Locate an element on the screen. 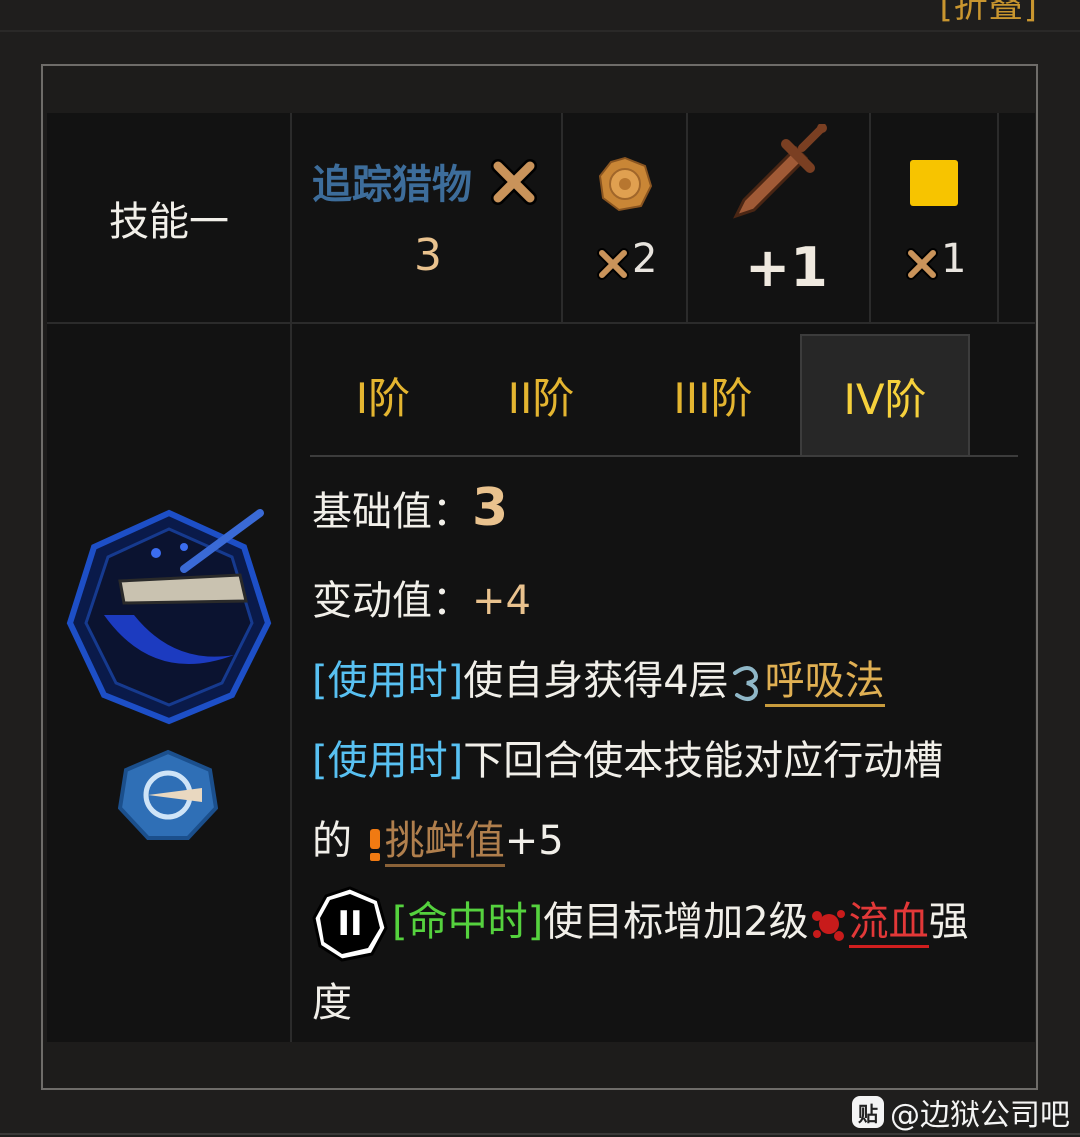 The width and height of the screenshot is (1080, 1137). watermark: 贴 @边狱公司吧 is located at coordinates (961, 1112).